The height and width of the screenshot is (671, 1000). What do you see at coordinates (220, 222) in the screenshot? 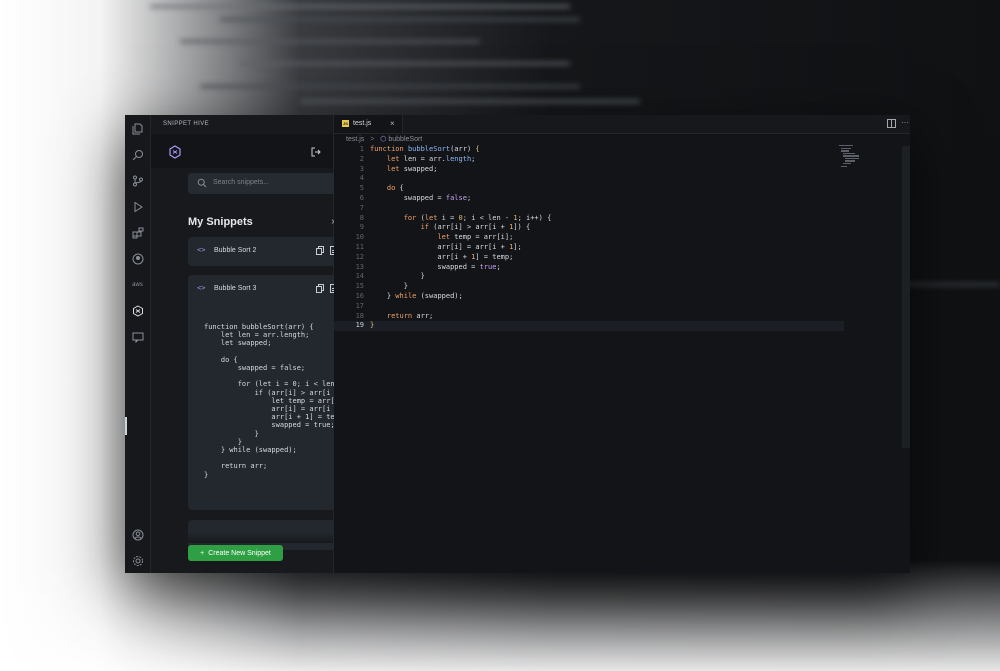
I see `section-title: My Snippets` at bounding box center [220, 222].